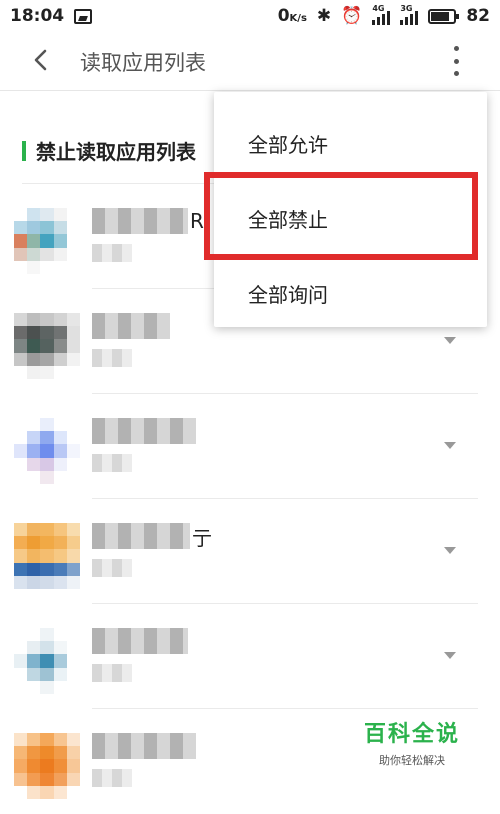 This screenshot has width=500, height=814. Describe the element at coordinates (250, 551) in the screenshot. I see `app-row: 亍` at that location.